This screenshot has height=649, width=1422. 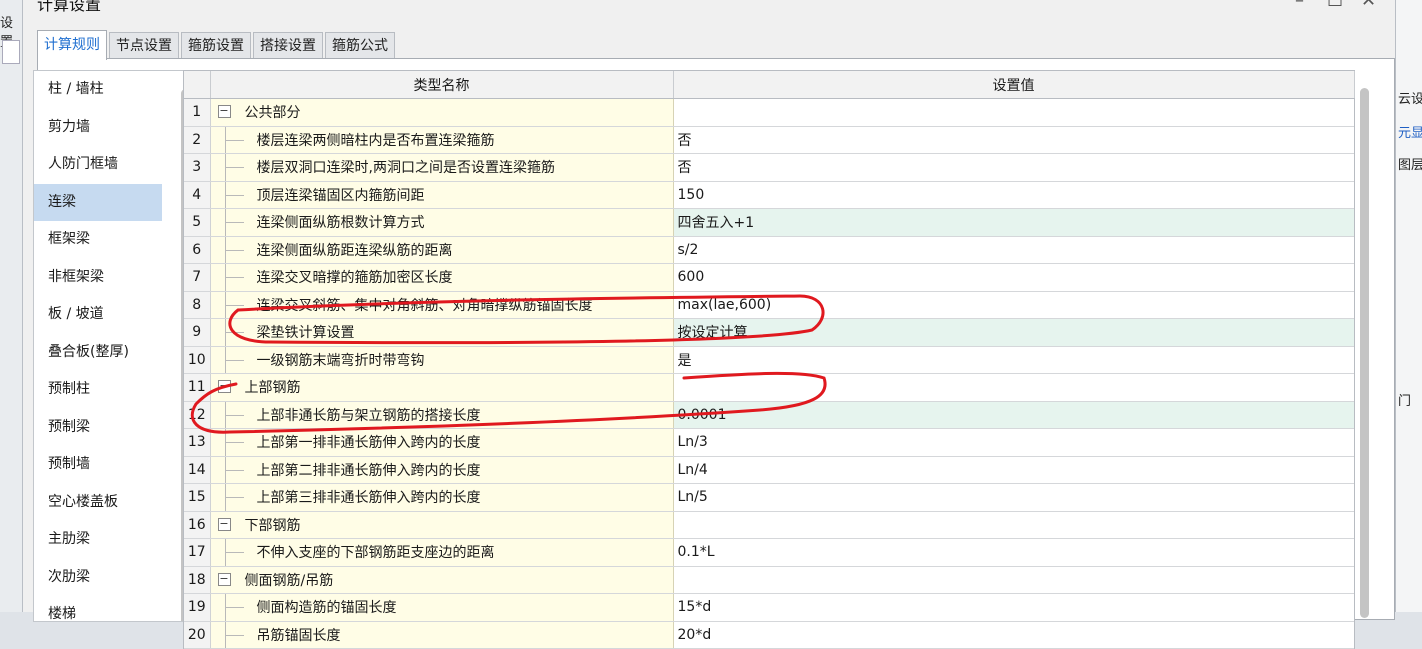 What do you see at coordinates (98, 202) in the screenshot?
I see `category-item-coupling-beam: 连梁` at bounding box center [98, 202].